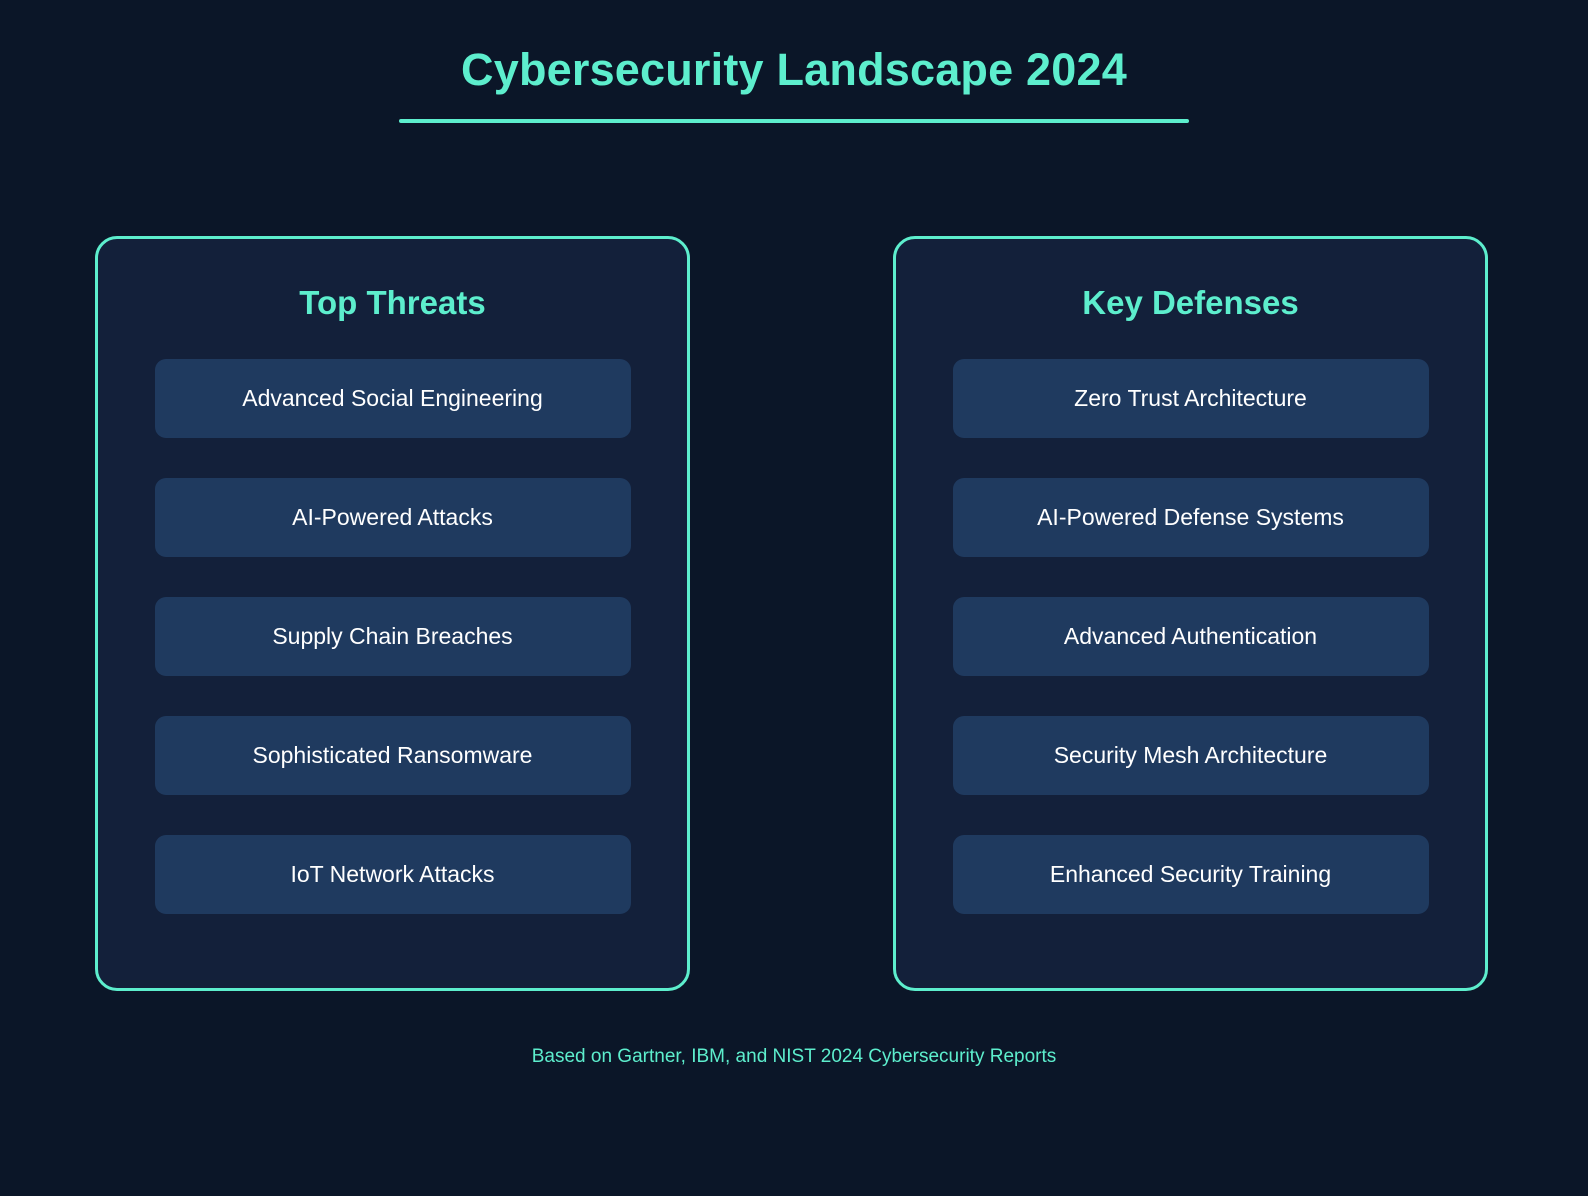  Describe the element at coordinates (1190, 517) in the screenshot. I see `list-item: AI-Powered Defense Systems` at that location.